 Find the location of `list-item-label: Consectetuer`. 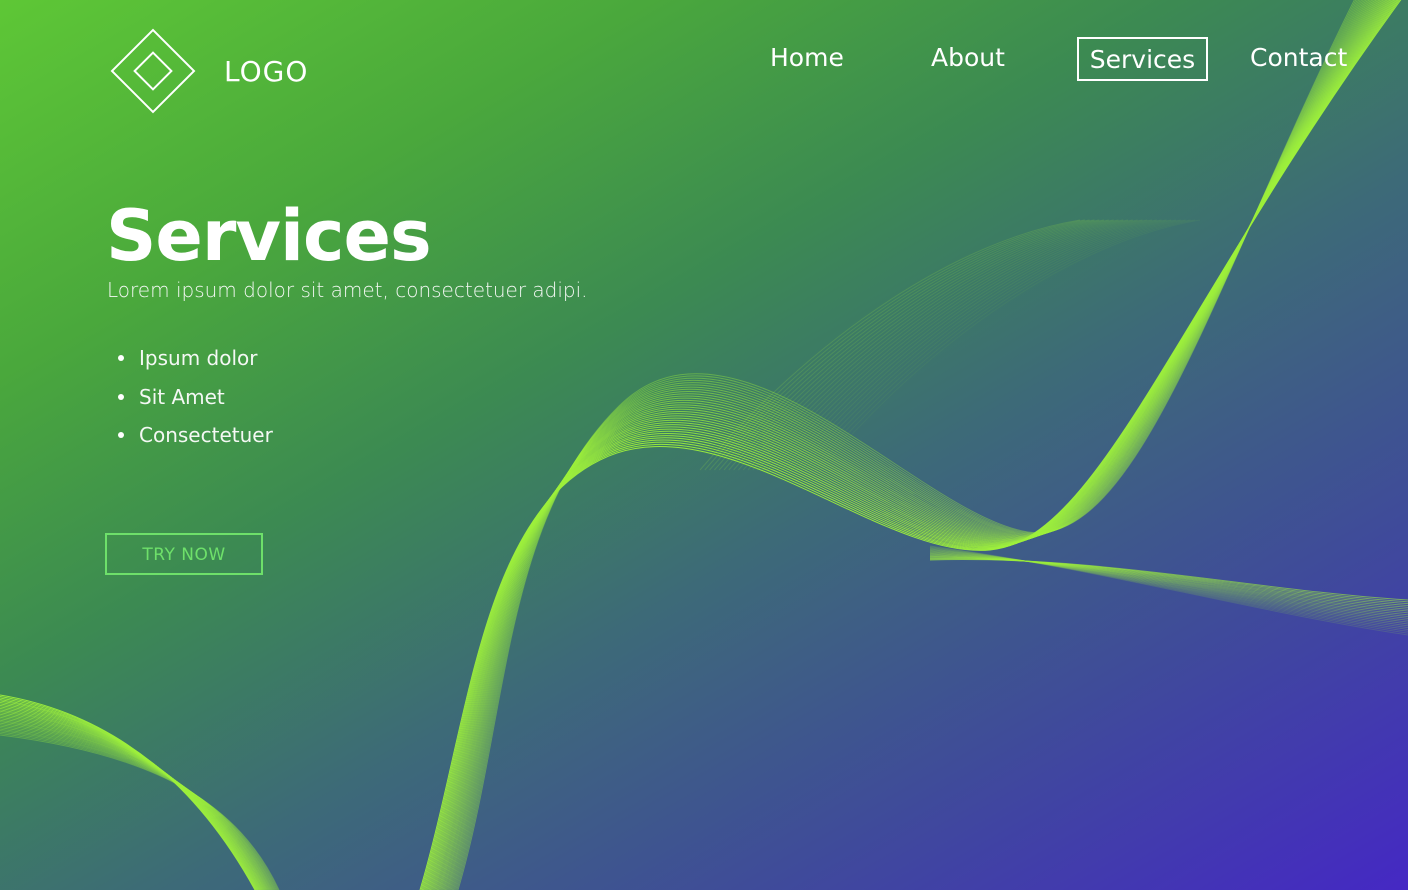

list-item-label: Consectetuer is located at coordinates (206, 435).